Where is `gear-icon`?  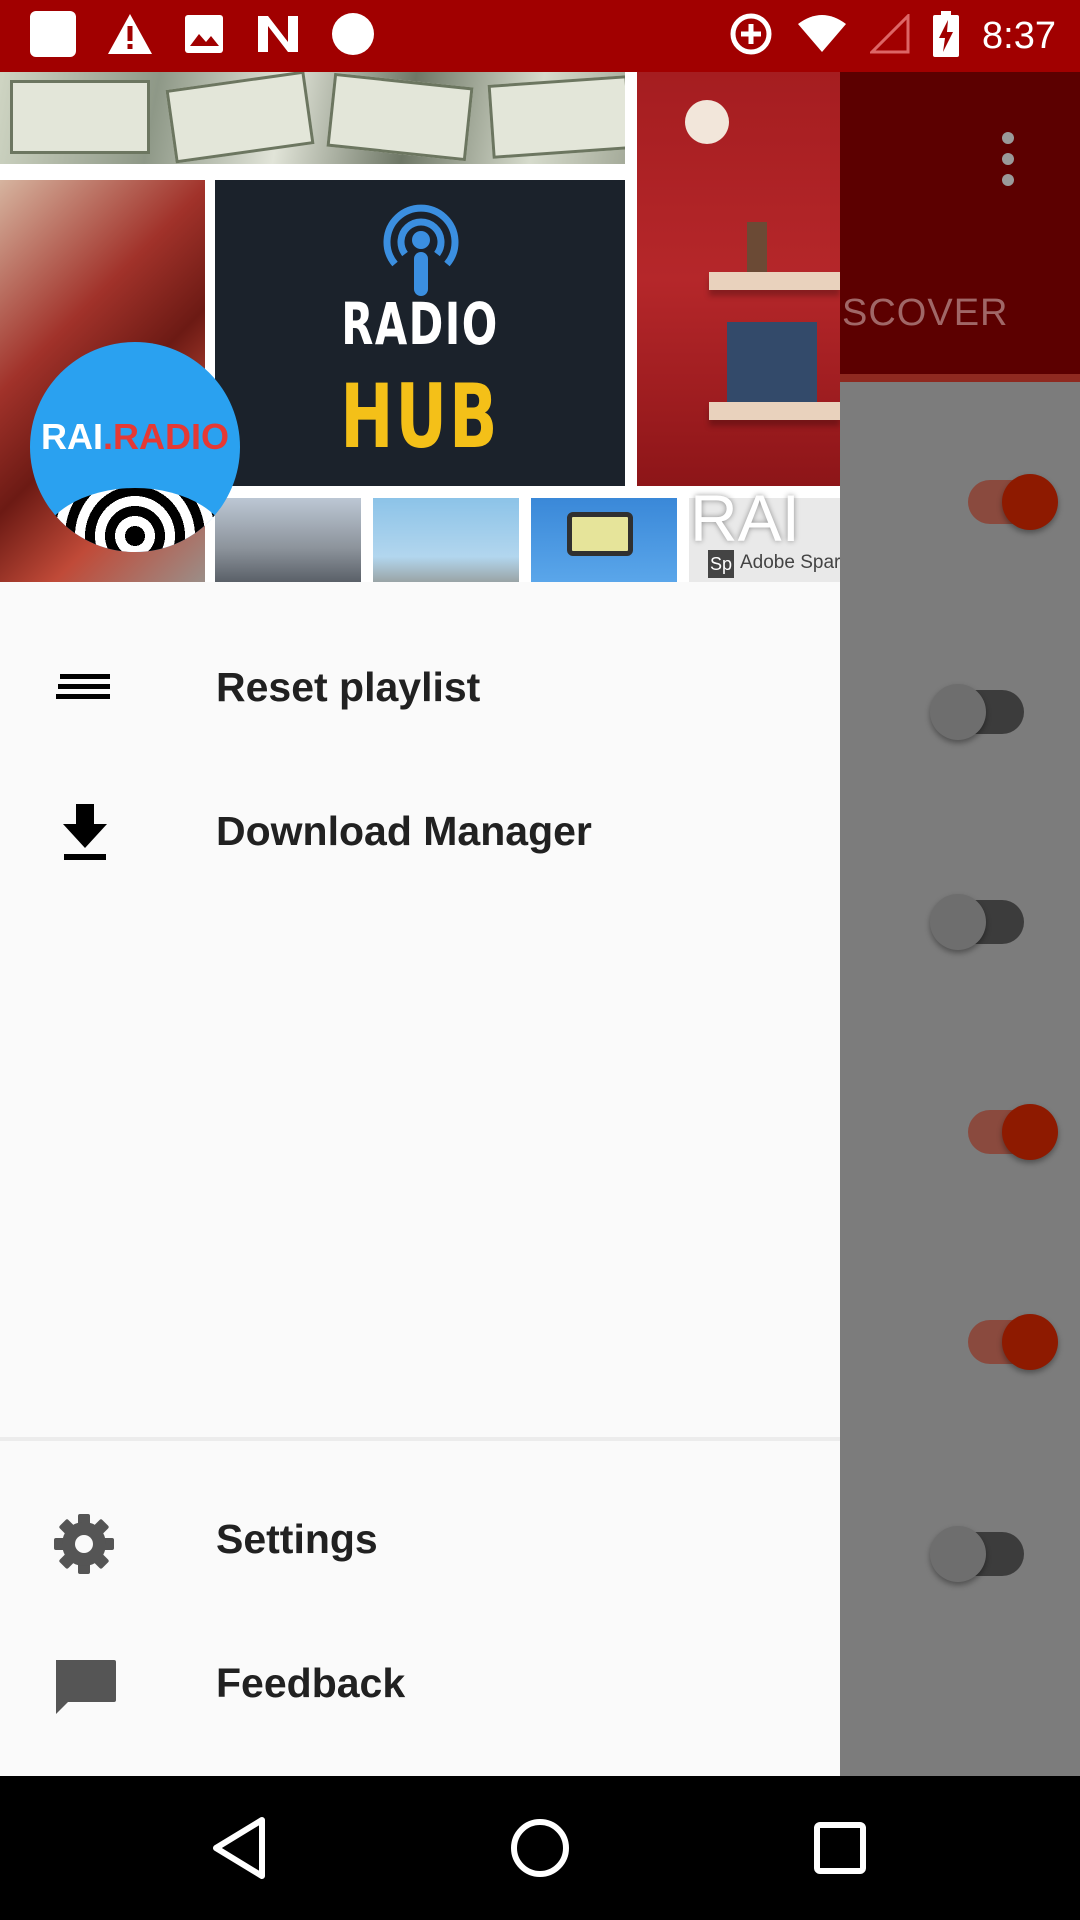 gear-icon is located at coordinates (85, 1543).